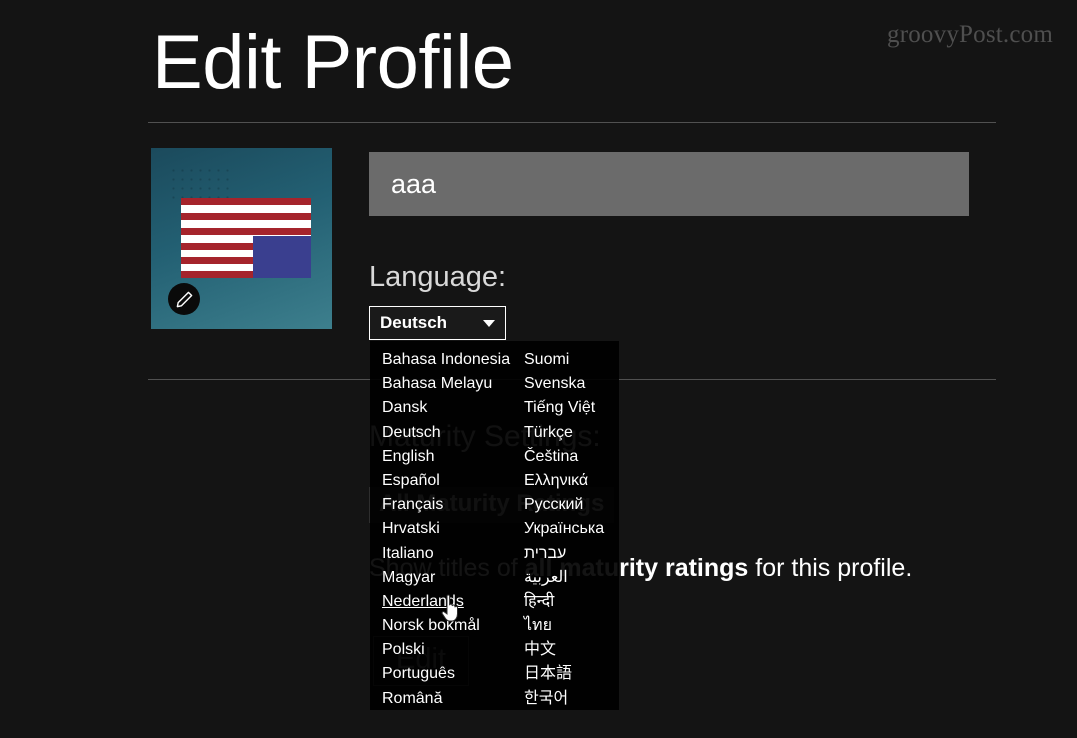  I want to click on language-label: Language:, so click(438, 277).